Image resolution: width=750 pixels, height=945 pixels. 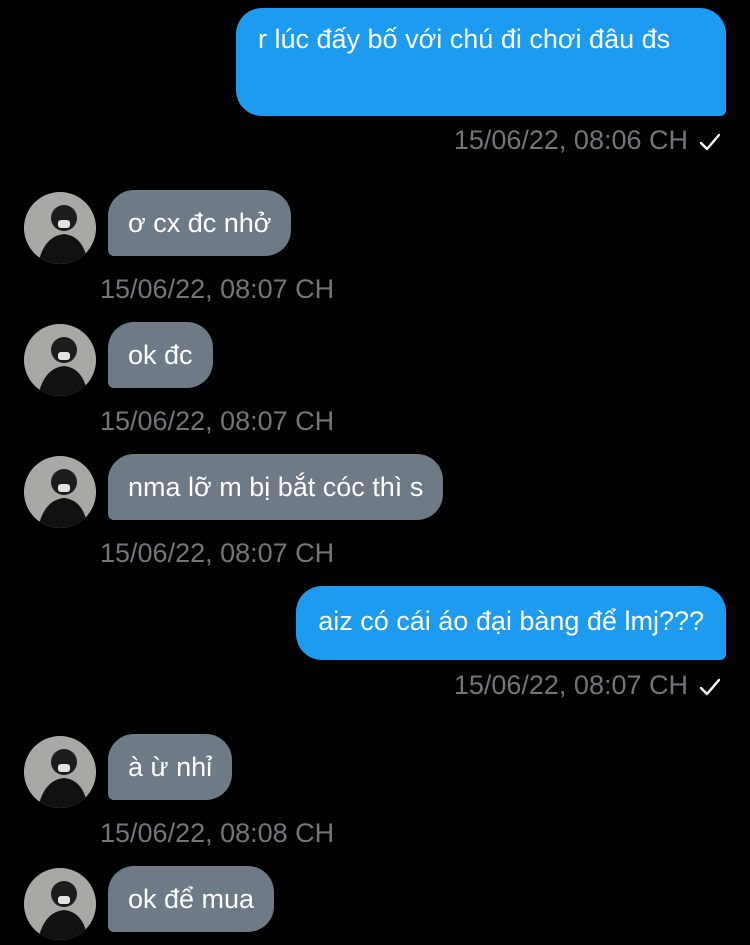 What do you see at coordinates (200, 223) in the screenshot?
I see `message-bubble-incoming: ơ cx đc nhở` at bounding box center [200, 223].